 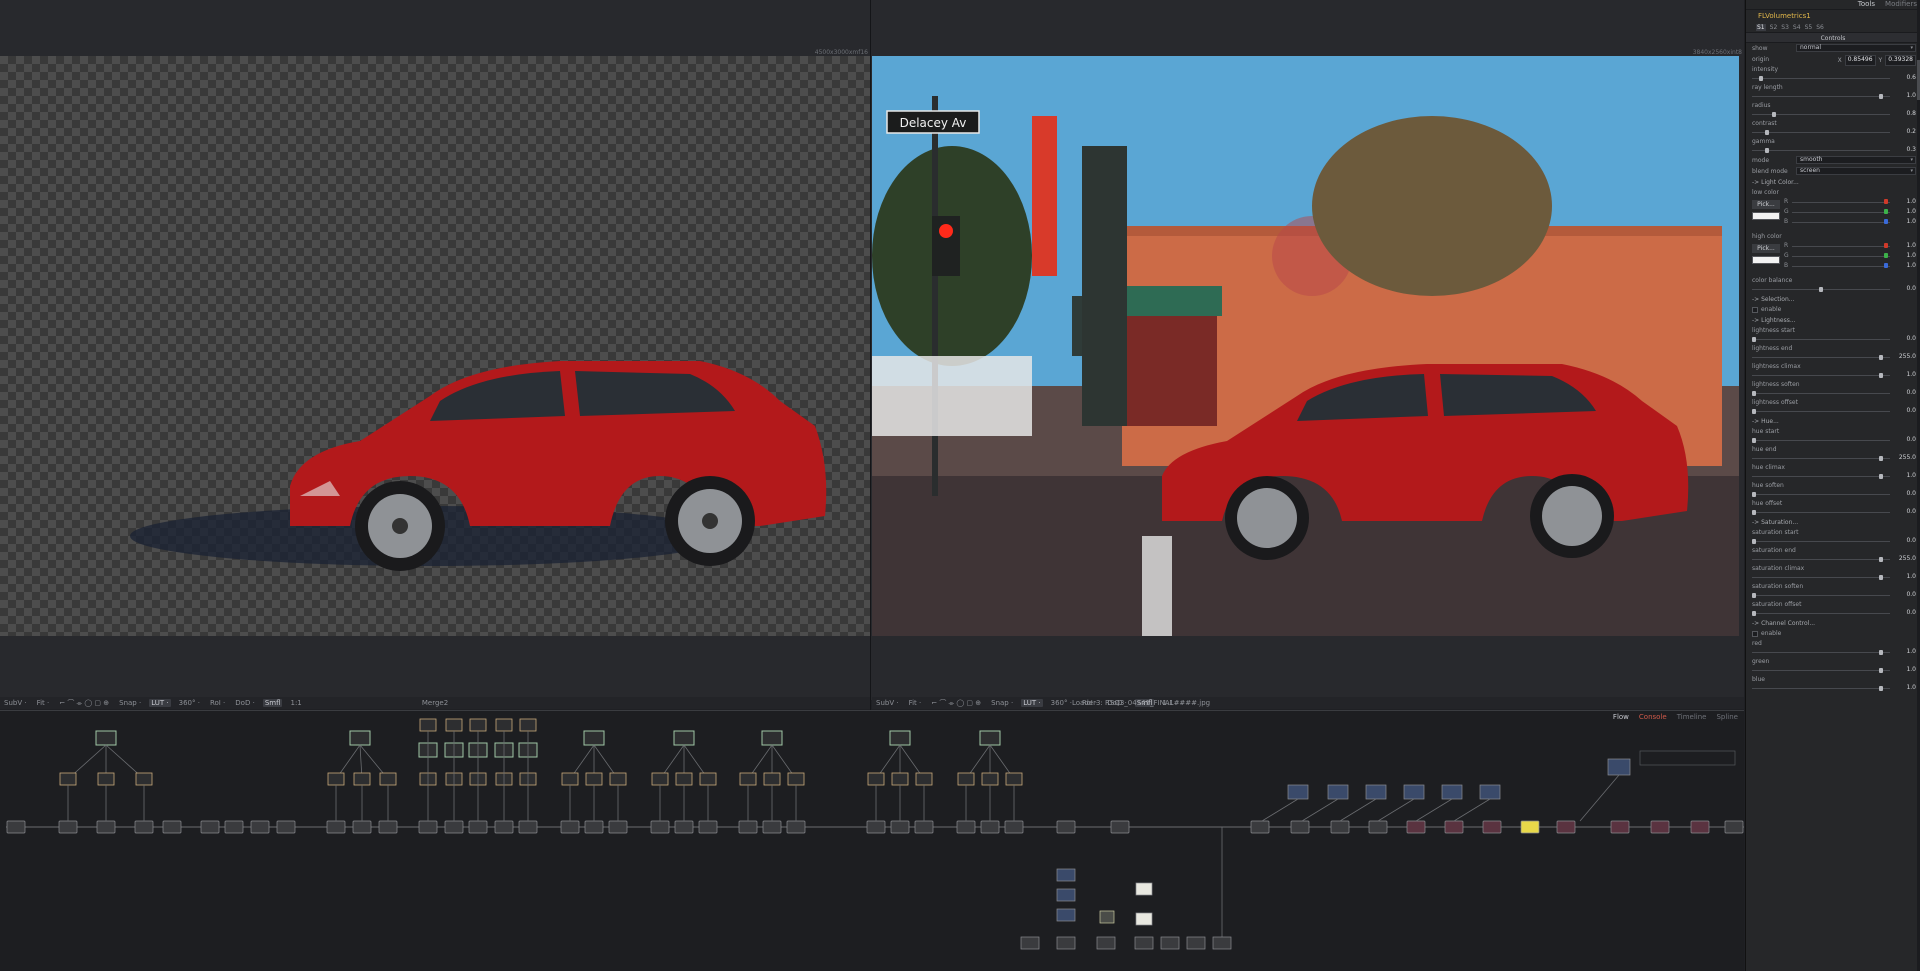 What do you see at coordinates (84, 703) in the screenshot?
I see `viewer-tools-icons: ⌐ ⌒ ⌯ ◯ ▢ ⊕` at bounding box center [84, 703].